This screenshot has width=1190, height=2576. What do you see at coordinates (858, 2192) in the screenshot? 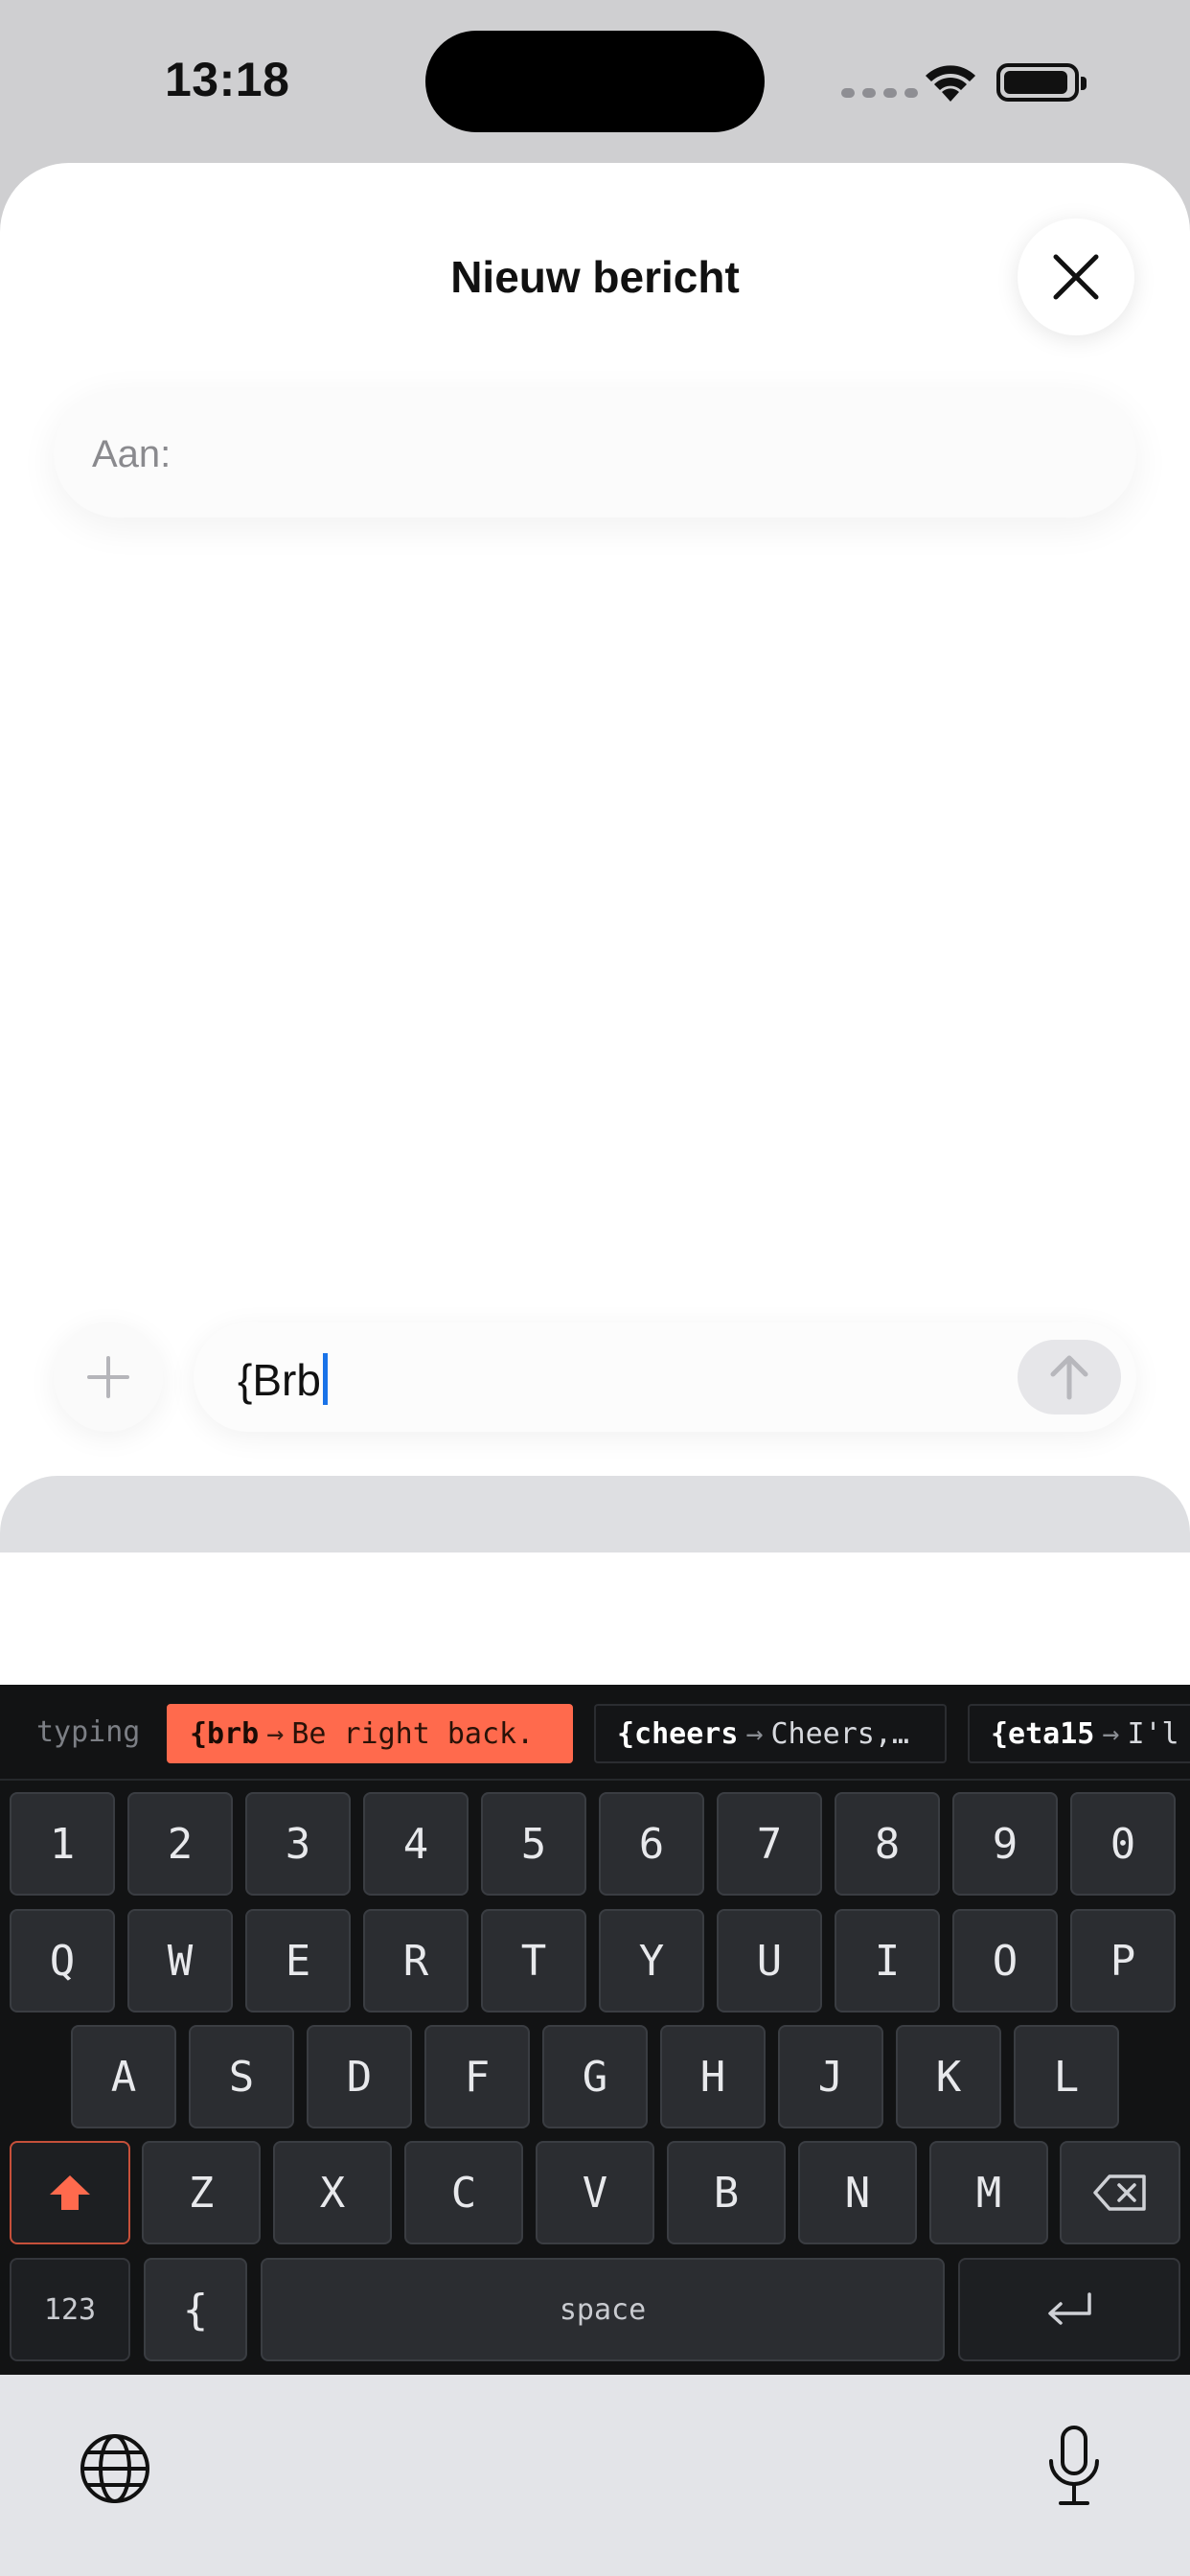
I see `letter-key-n: N` at bounding box center [858, 2192].